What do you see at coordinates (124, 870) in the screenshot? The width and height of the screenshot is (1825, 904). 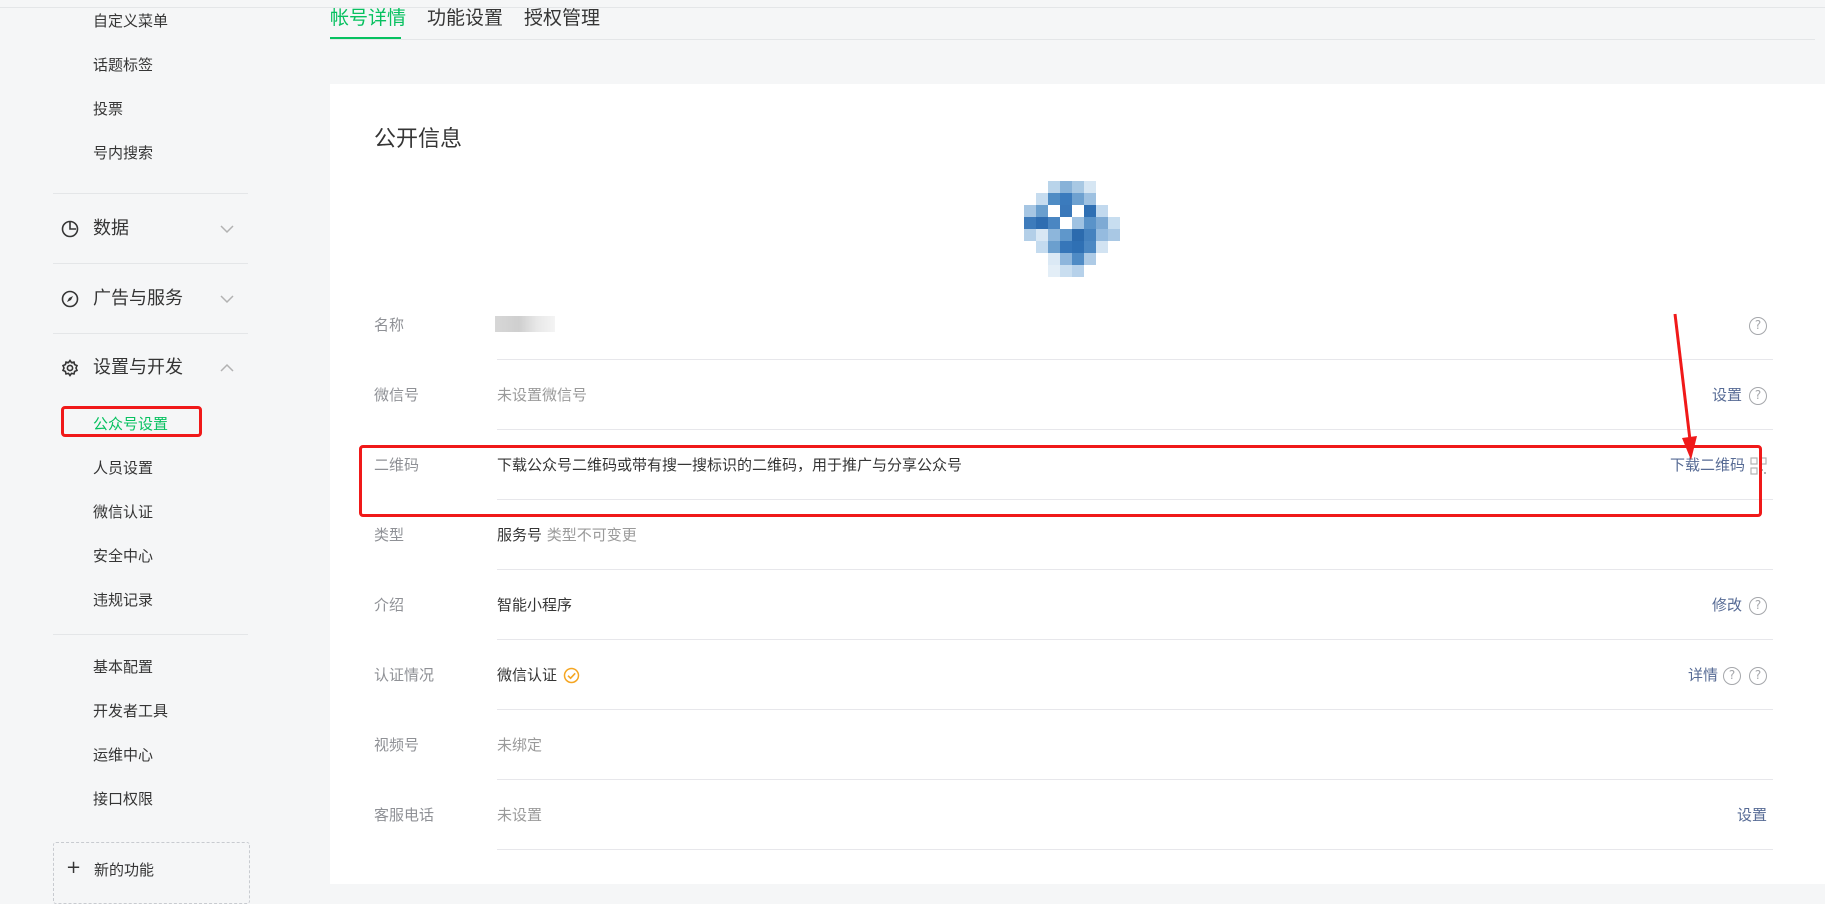 I see `add-feature-label: 新的功能` at bounding box center [124, 870].